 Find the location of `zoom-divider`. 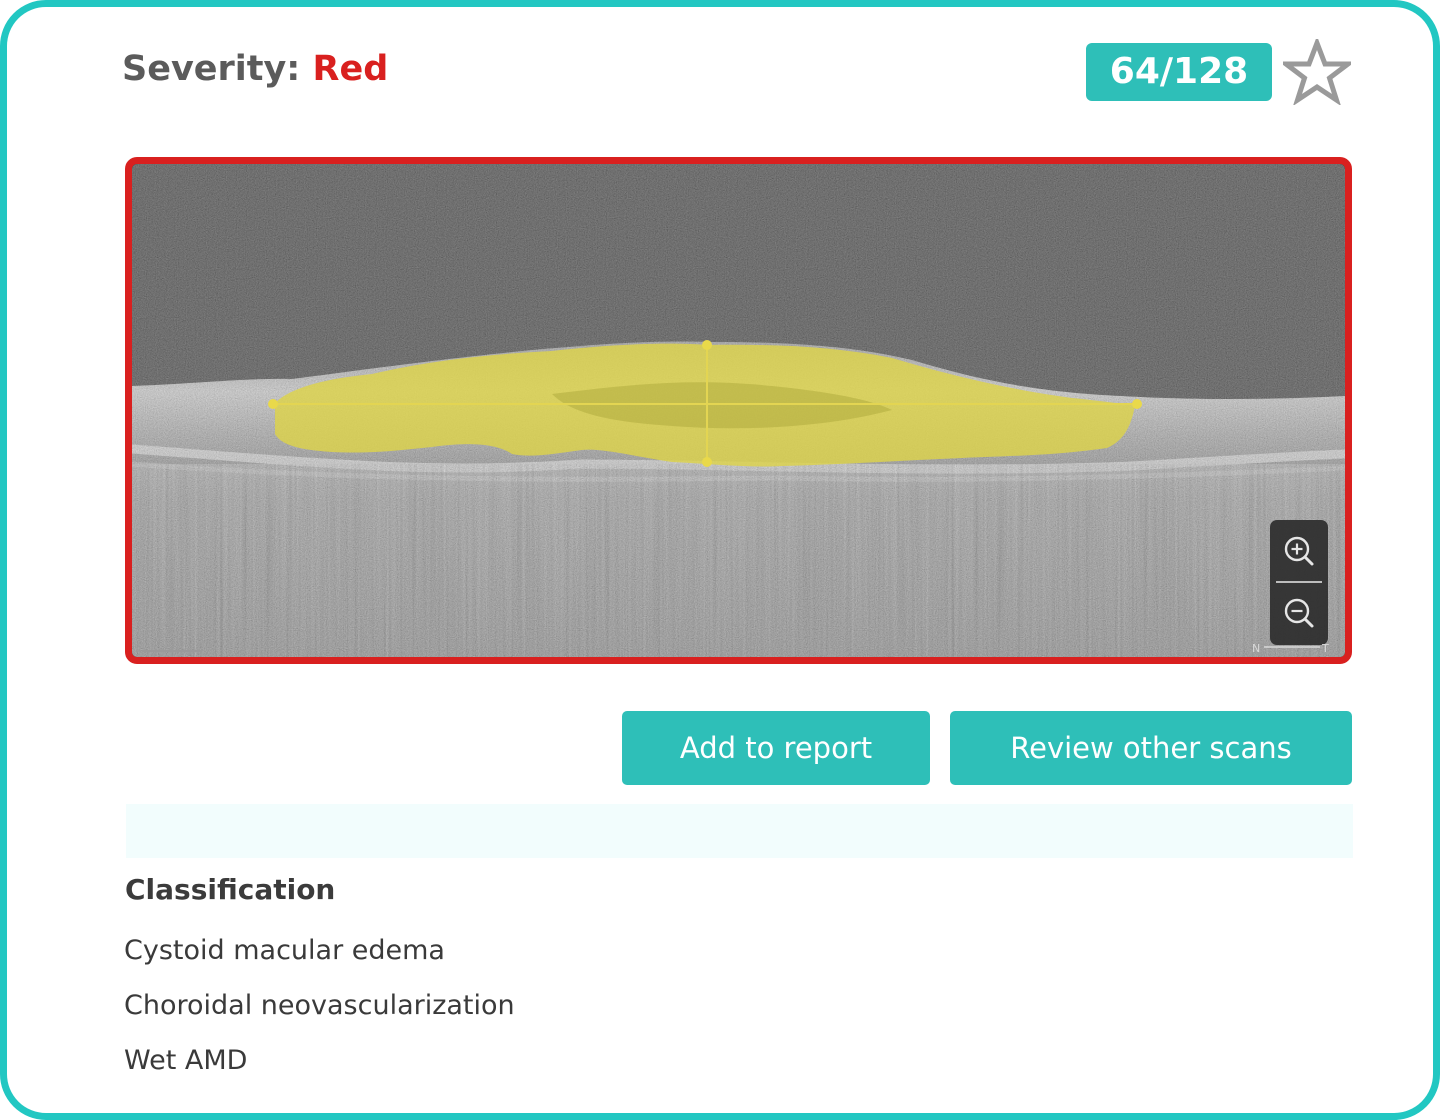

zoom-divider is located at coordinates (1299, 582).